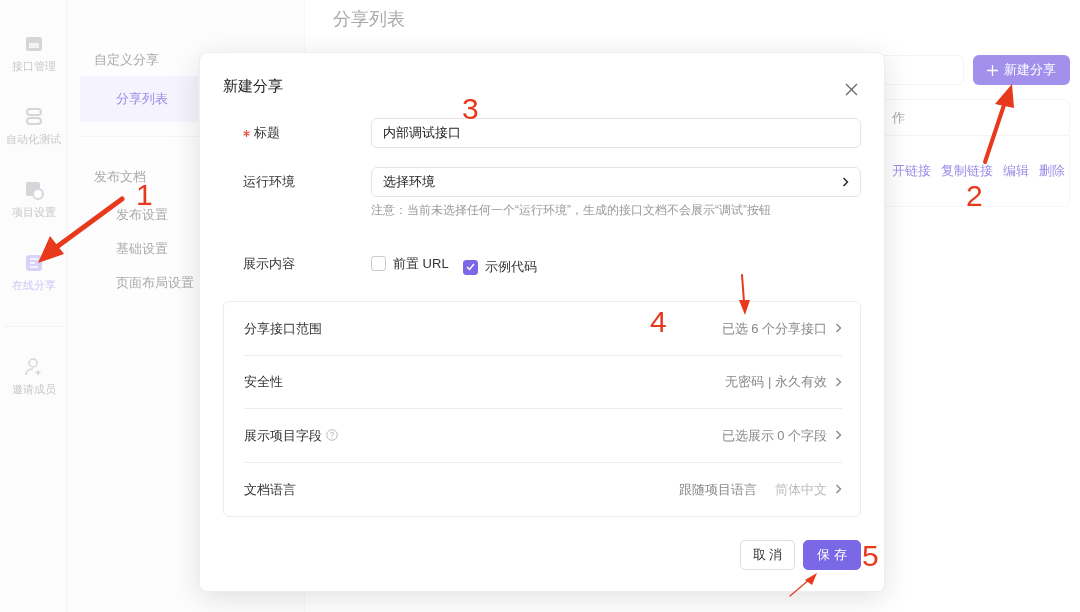 The image size is (1080, 612). What do you see at coordinates (33, 190) in the screenshot?
I see `gear-icon` at bounding box center [33, 190].